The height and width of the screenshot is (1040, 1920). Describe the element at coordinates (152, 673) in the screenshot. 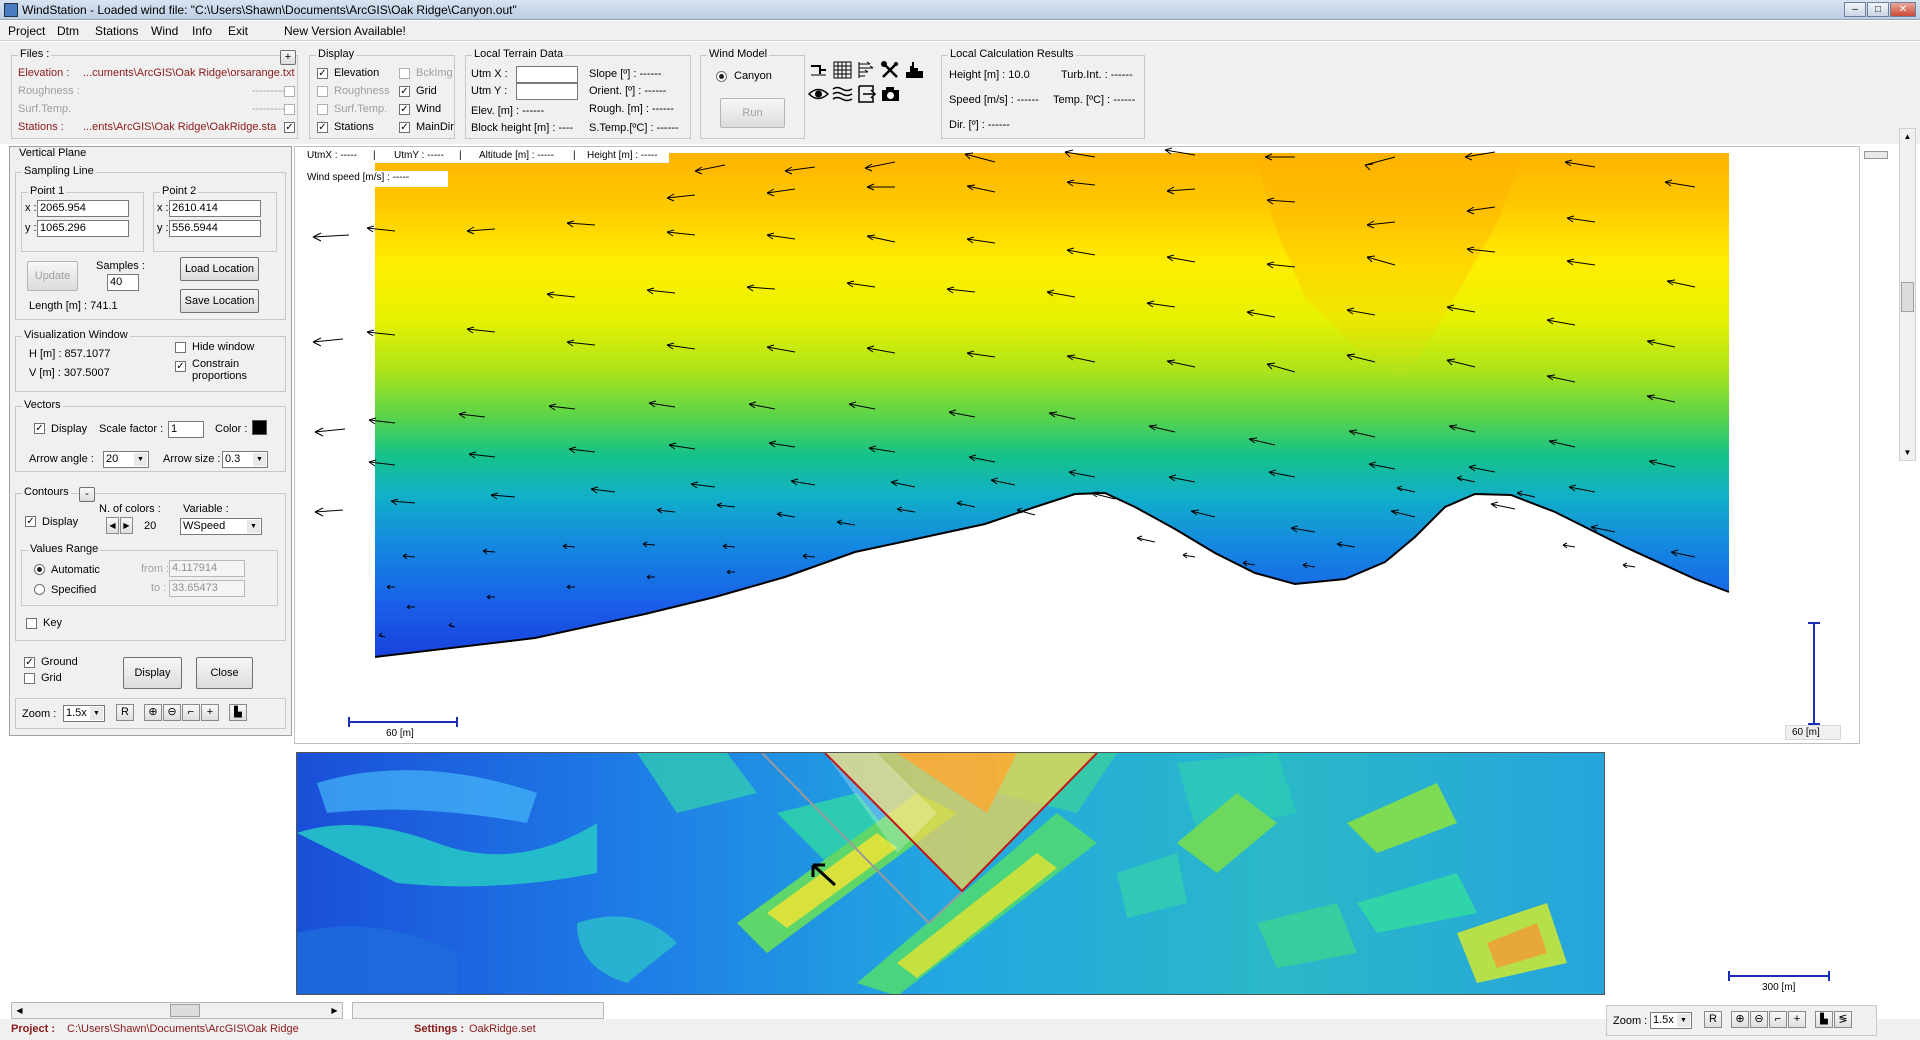

I see `display-button: Display` at that location.